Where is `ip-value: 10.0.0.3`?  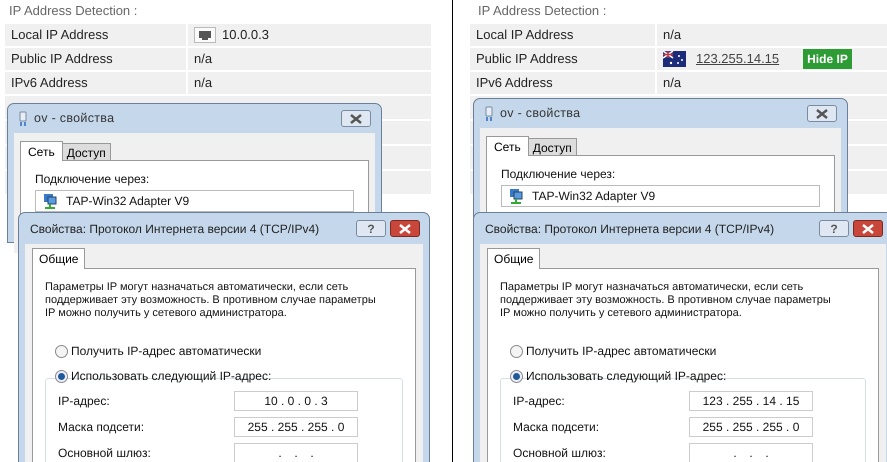
ip-value: 10.0.0.3 is located at coordinates (245, 35).